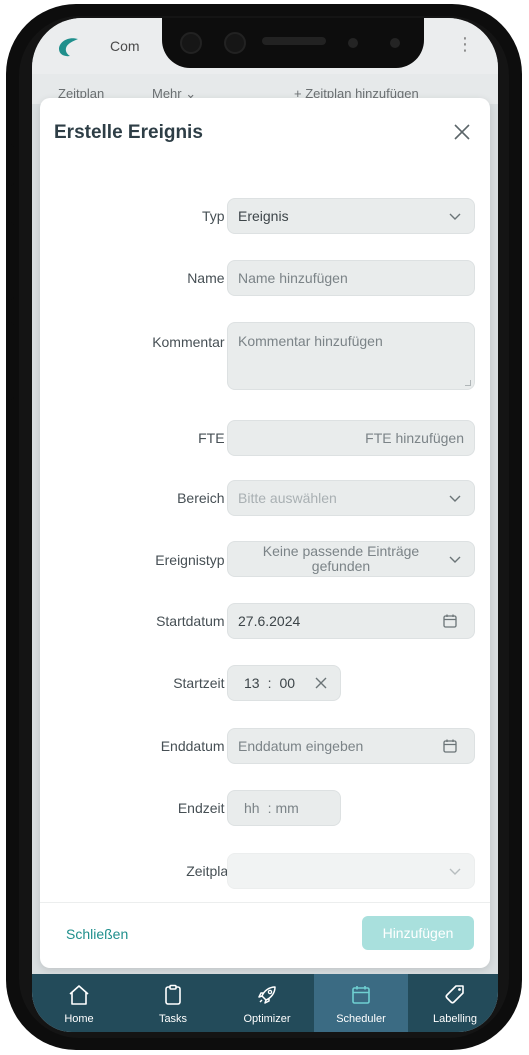 This screenshot has height=1055, width=529. I want to click on nav-label-home: Home, so click(79, 1019).